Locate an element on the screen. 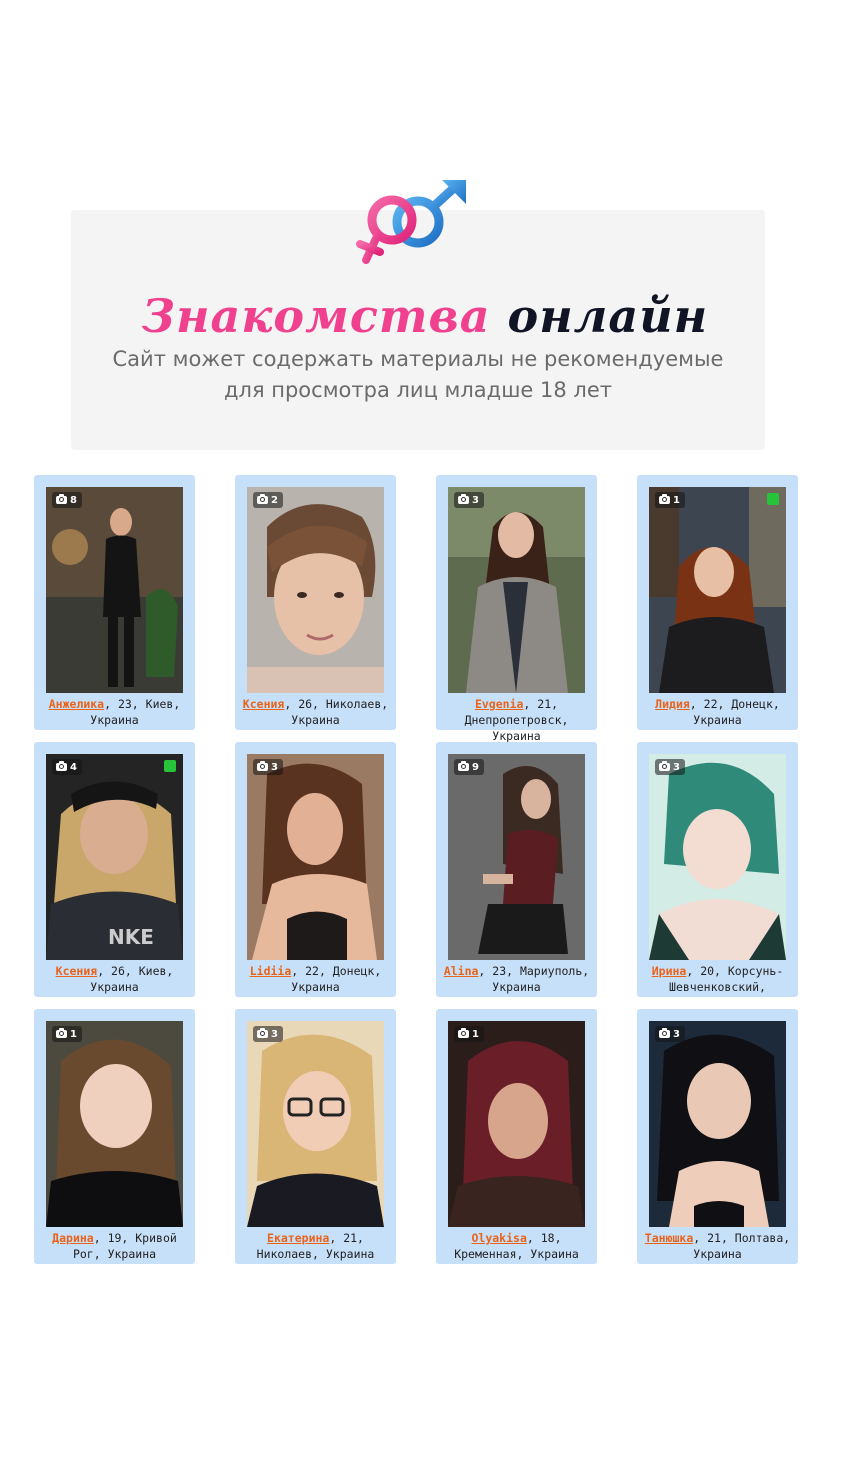 The width and height of the screenshot is (850, 1464). profile-name-link: Анжелика is located at coordinates (76, 704).